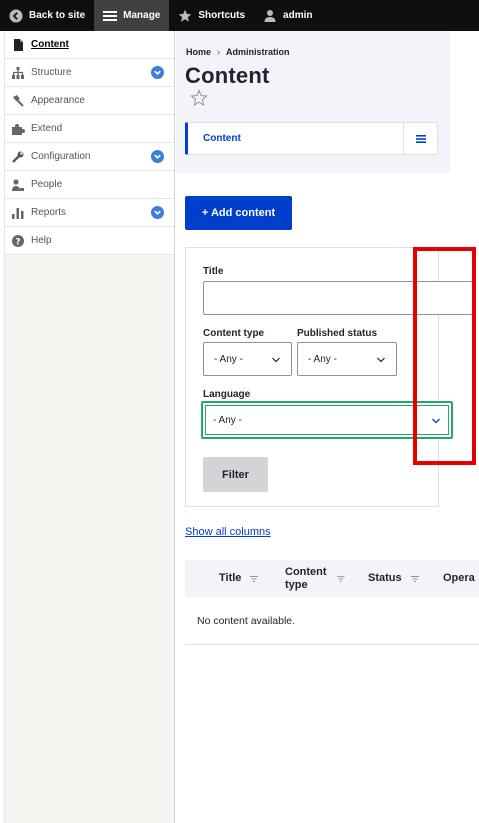  I want to click on language-value: - Any -, so click(227, 420).